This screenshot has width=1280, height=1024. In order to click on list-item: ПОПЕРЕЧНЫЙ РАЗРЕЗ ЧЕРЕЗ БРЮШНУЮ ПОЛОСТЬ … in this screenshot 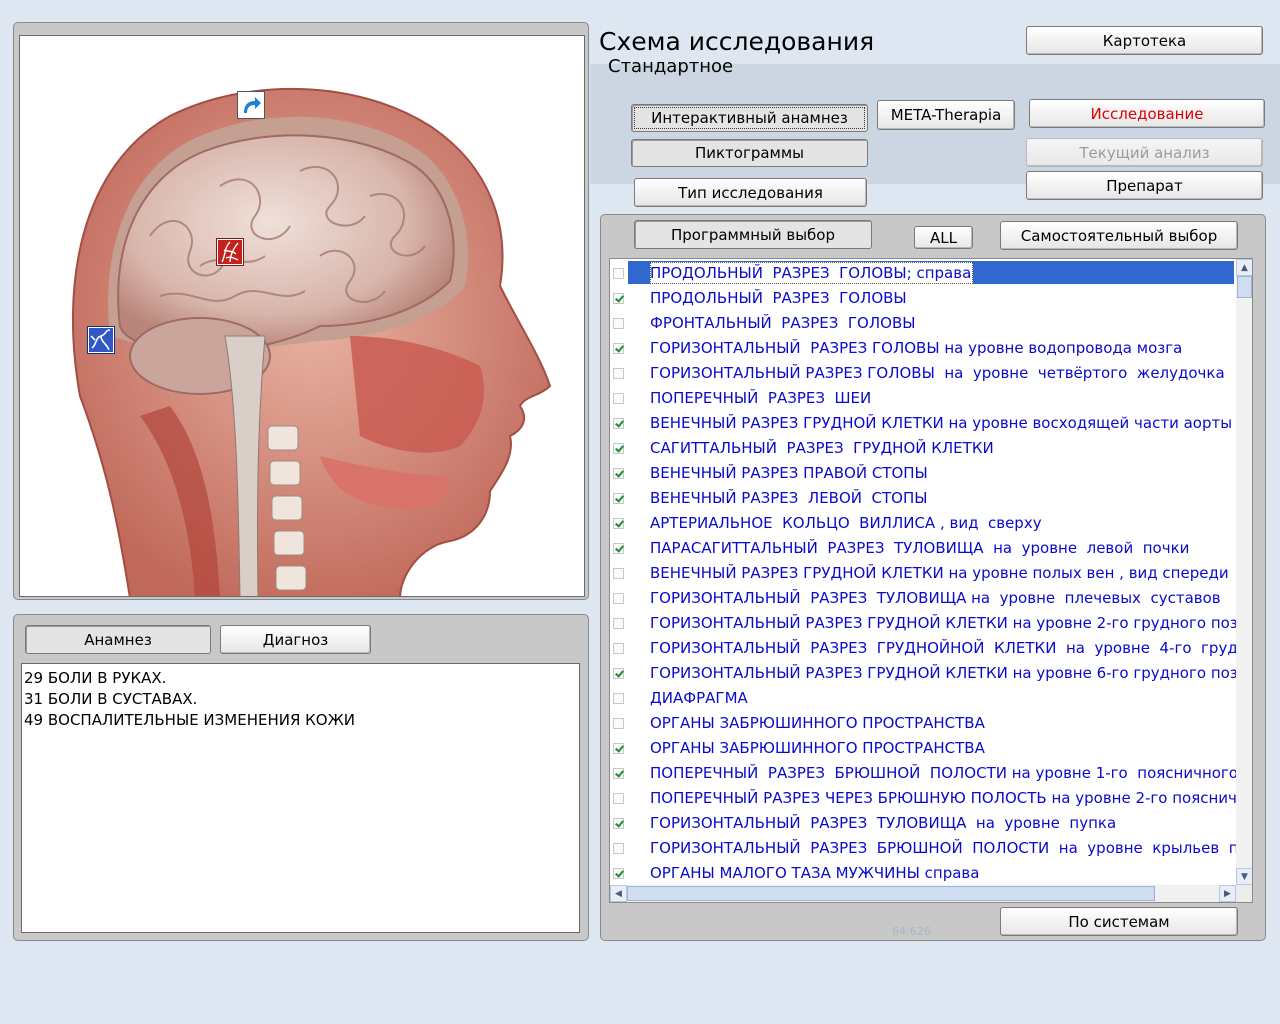, I will do `click(923, 798)`.